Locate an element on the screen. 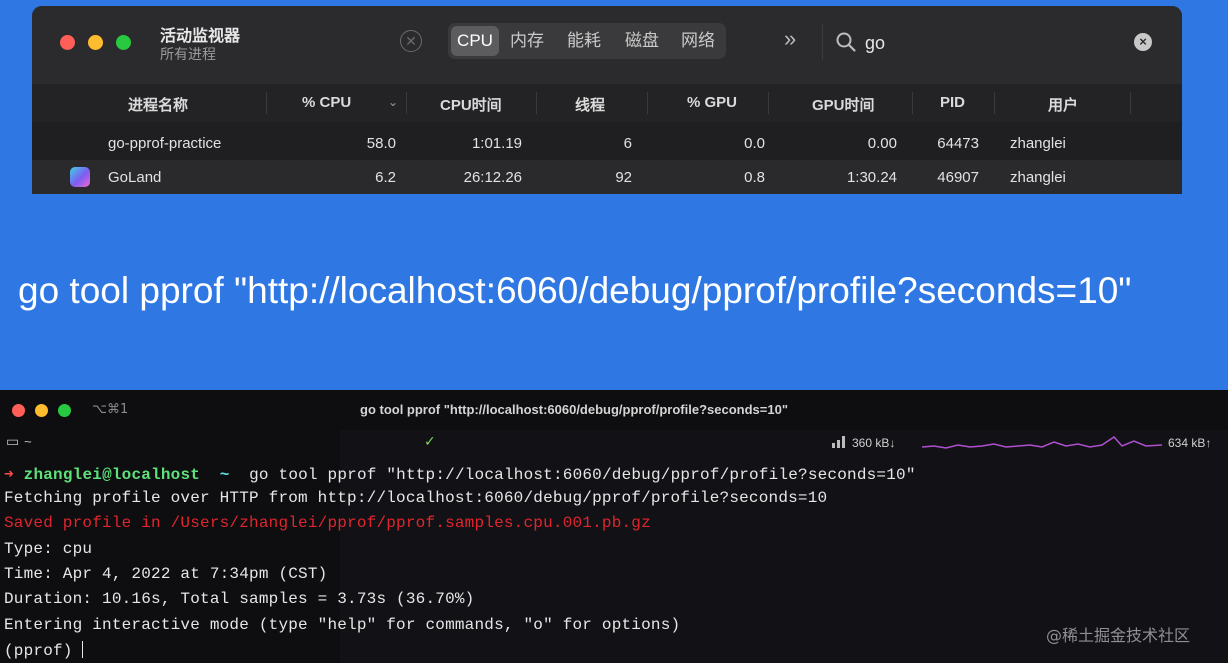  tab-directory: ~ is located at coordinates (28, 442).